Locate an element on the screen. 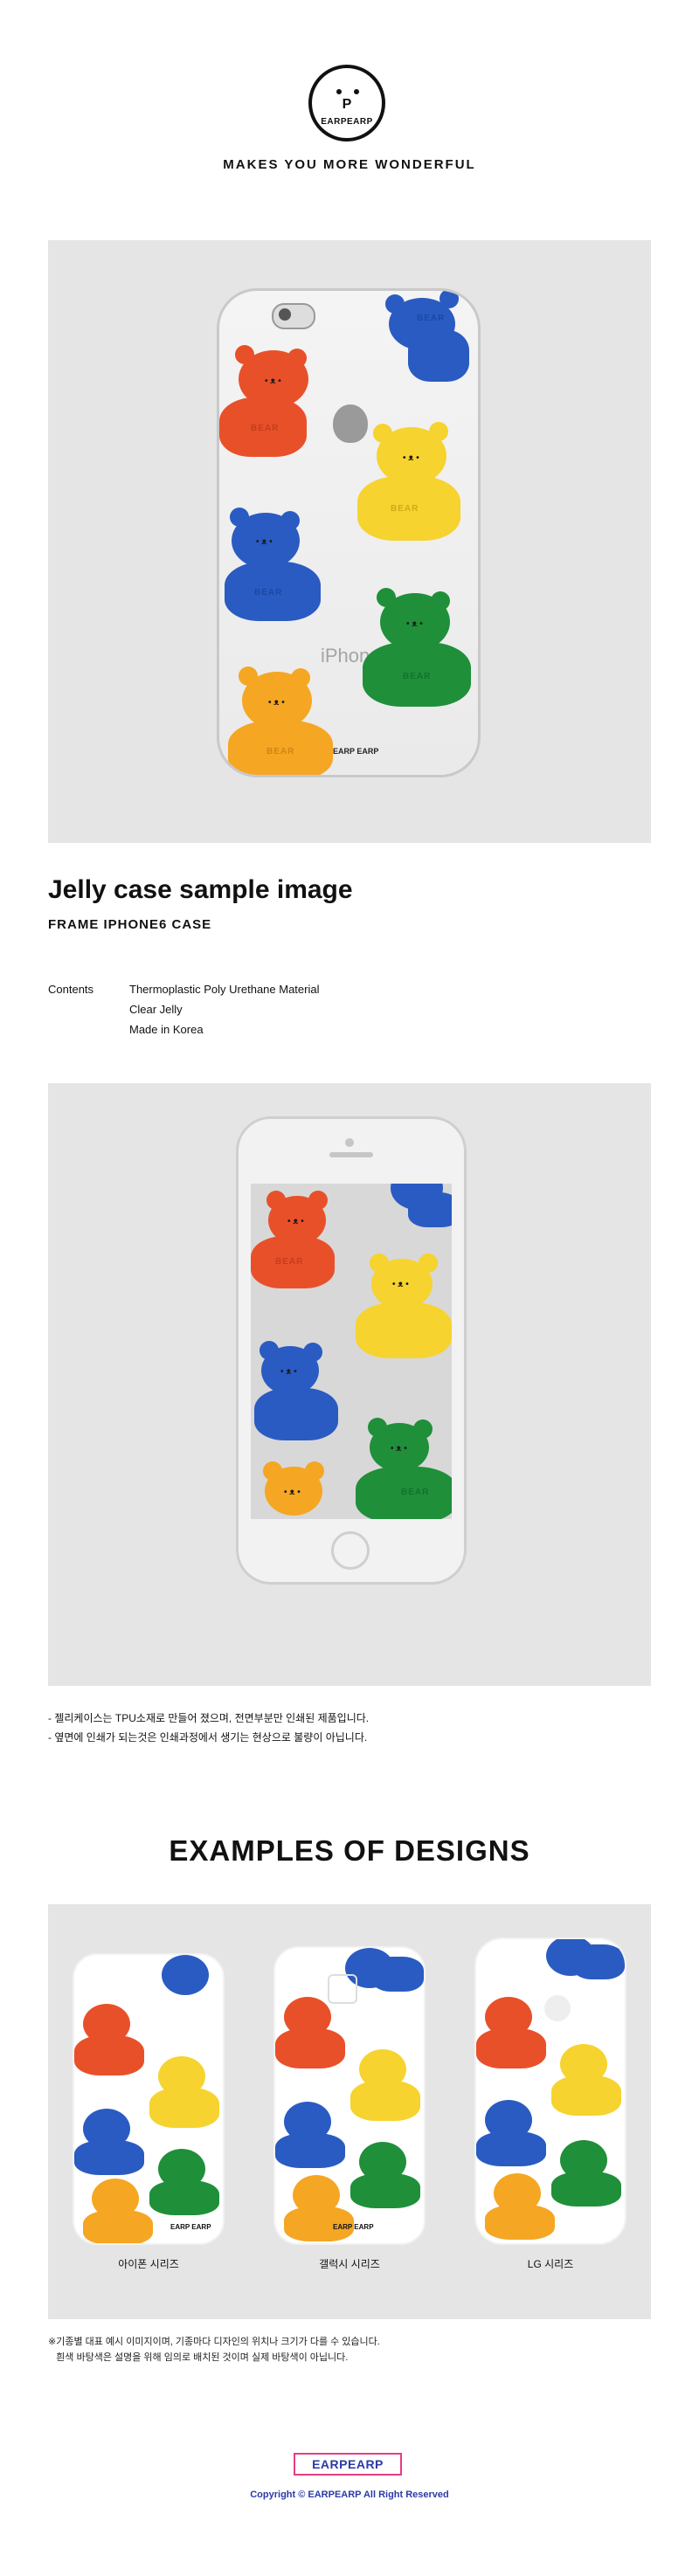 This screenshot has height=2576, width=699. blue-bear: • ᴥ • BEAR is located at coordinates (276, 569).